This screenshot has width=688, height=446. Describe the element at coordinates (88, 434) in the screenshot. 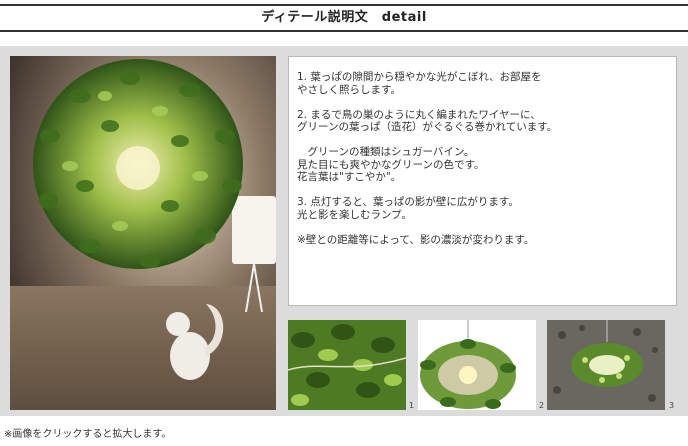

I see `click-to-enlarge-note: ※画像をクリックすると拡大します。` at that location.